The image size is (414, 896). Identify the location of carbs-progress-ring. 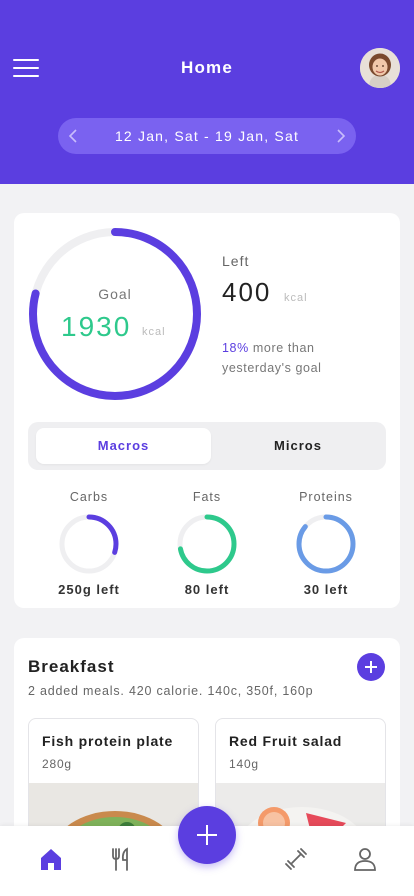
(89, 544).